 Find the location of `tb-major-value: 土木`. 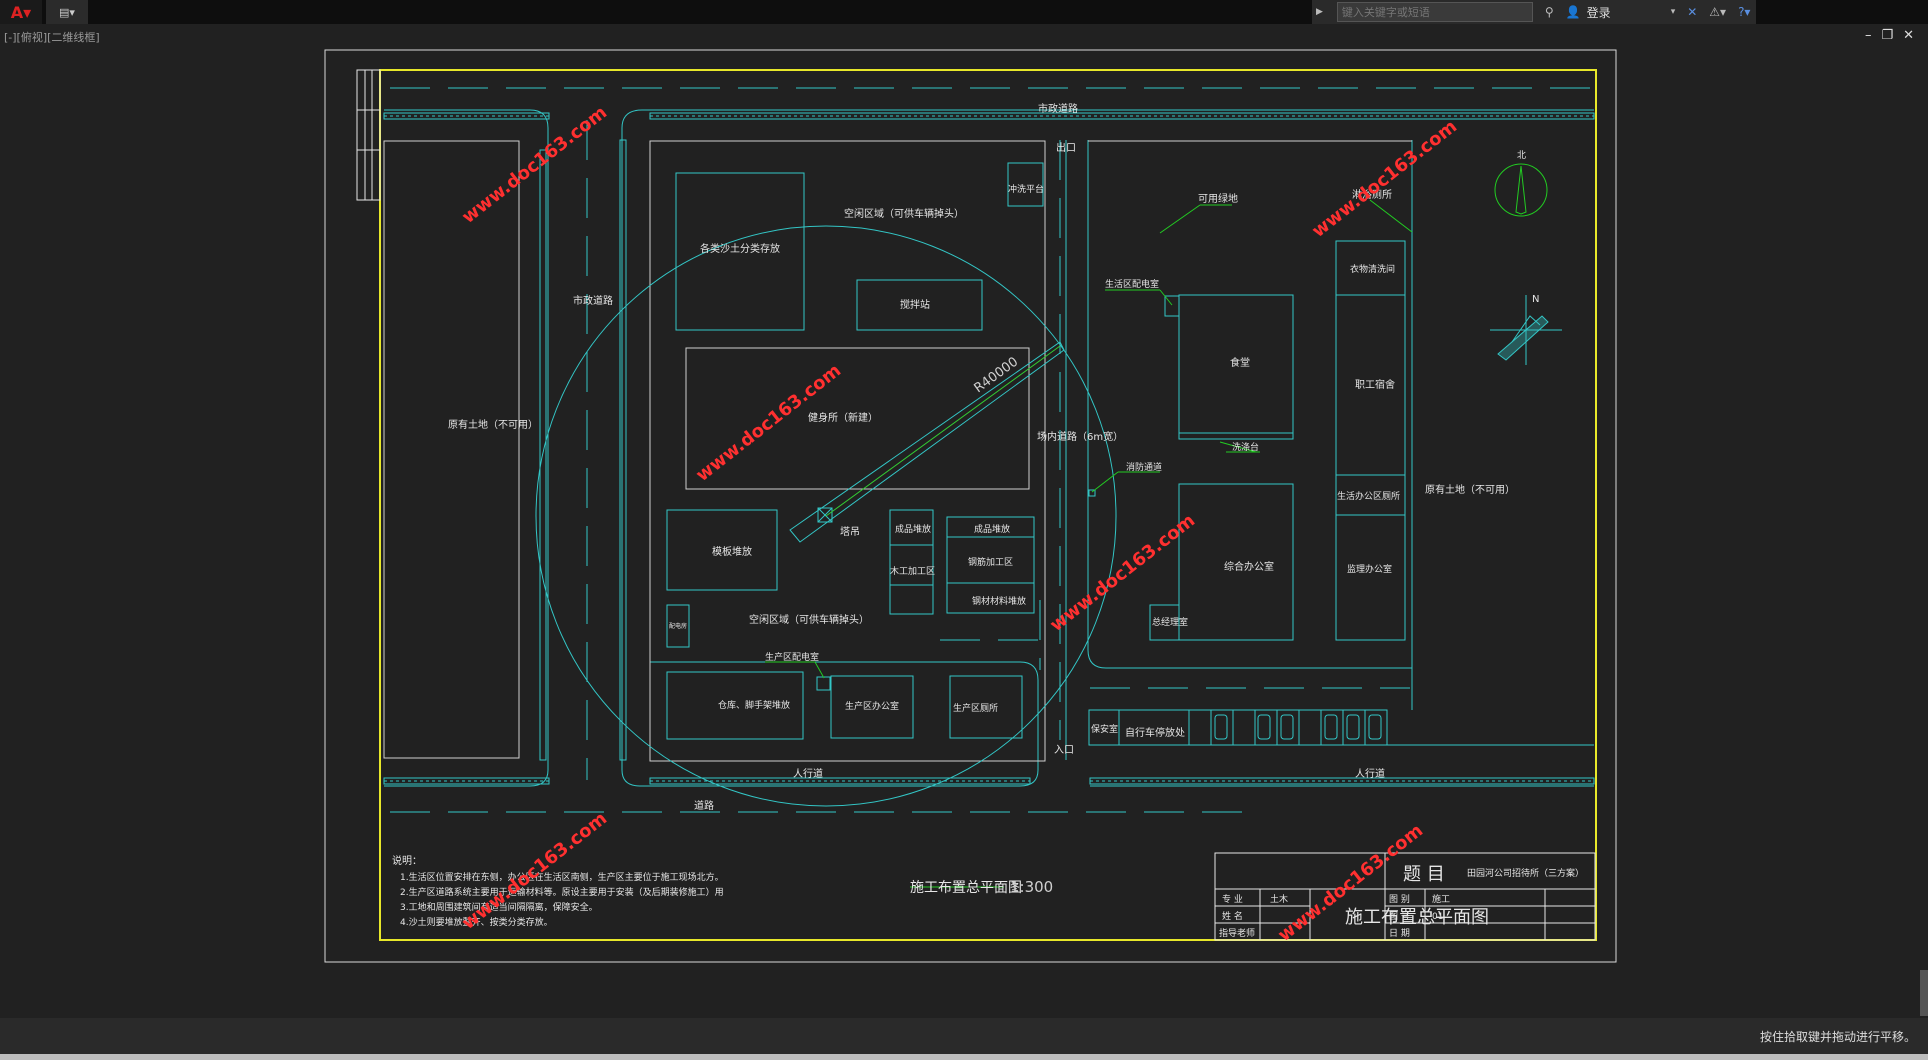

tb-major-value: 土木 is located at coordinates (1279, 899).